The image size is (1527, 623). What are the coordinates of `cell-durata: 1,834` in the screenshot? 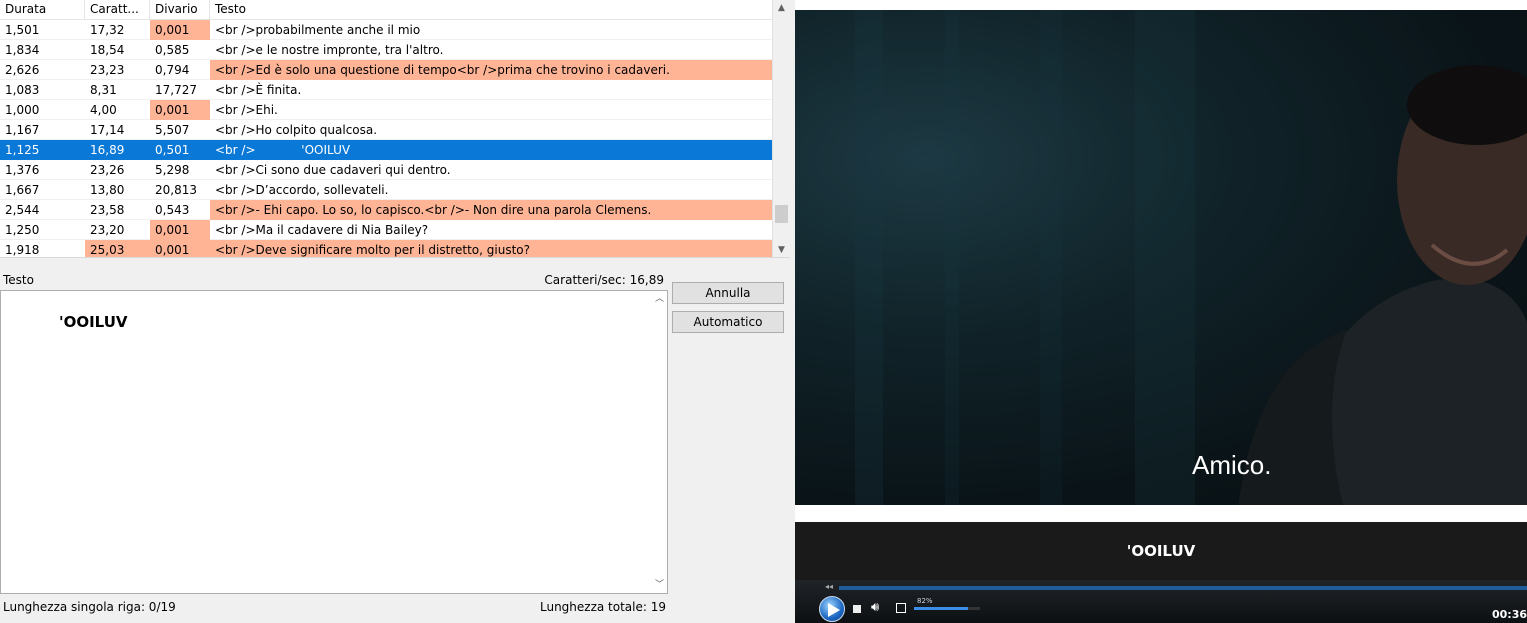 It's located at (22, 50).